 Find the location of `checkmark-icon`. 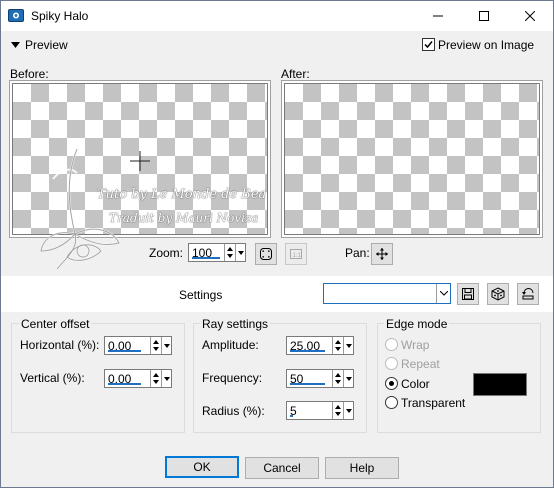

checkmark-icon is located at coordinates (428, 45).